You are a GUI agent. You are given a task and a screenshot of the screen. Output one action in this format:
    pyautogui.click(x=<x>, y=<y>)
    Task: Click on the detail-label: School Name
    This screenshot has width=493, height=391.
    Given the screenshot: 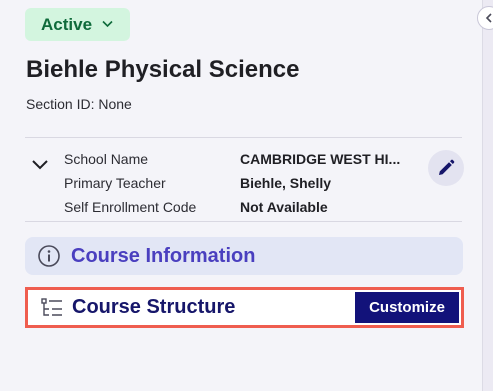 What is the action you would take?
    pyautogui.click(x=106, y=159)
    